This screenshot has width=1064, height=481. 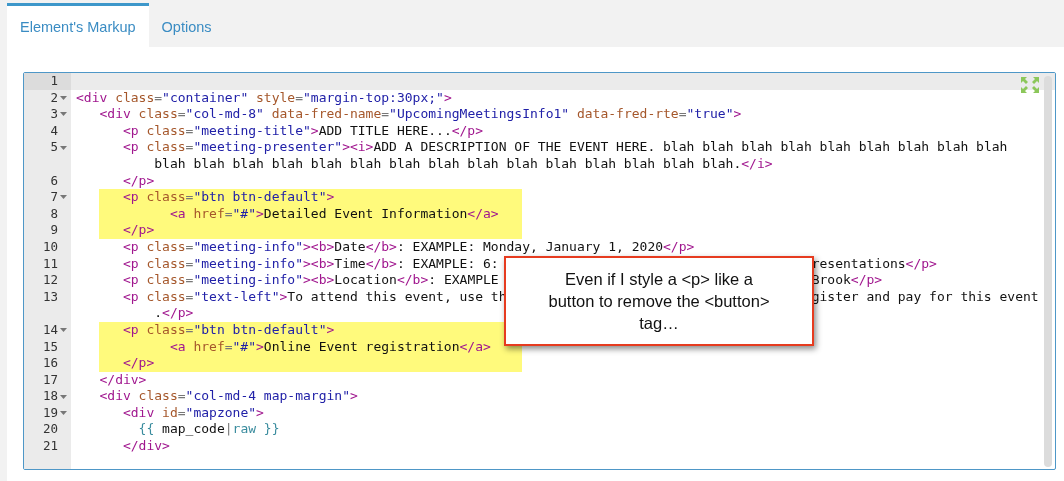 What do you see at coordinates (420, 114) in the screenshot?
I see `code-line: <div class="col-md-8" data-fred-name="UpcomingMeetingsInfo1" data-fred-rte="true">` at bounding box center [420, 114].